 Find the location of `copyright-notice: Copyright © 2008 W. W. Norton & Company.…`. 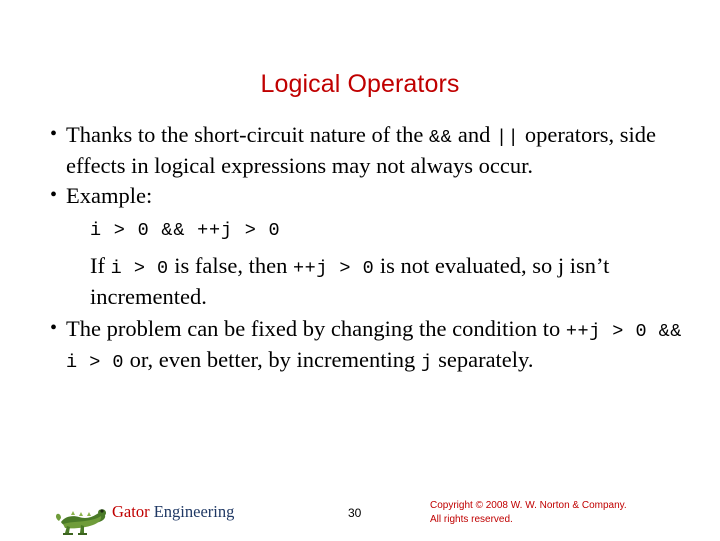

copyright-notice: Copyright © 2008 W. W. Norton & Company.… is located at coordinates (570, 512).